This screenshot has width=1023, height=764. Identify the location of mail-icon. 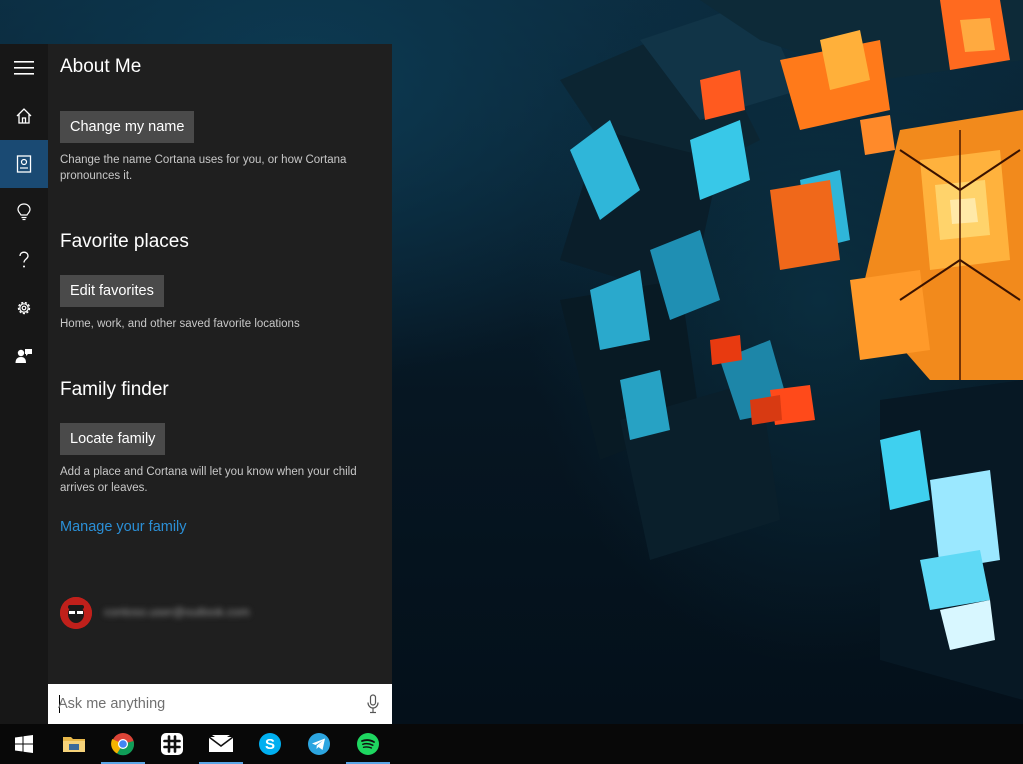
(221, 743).